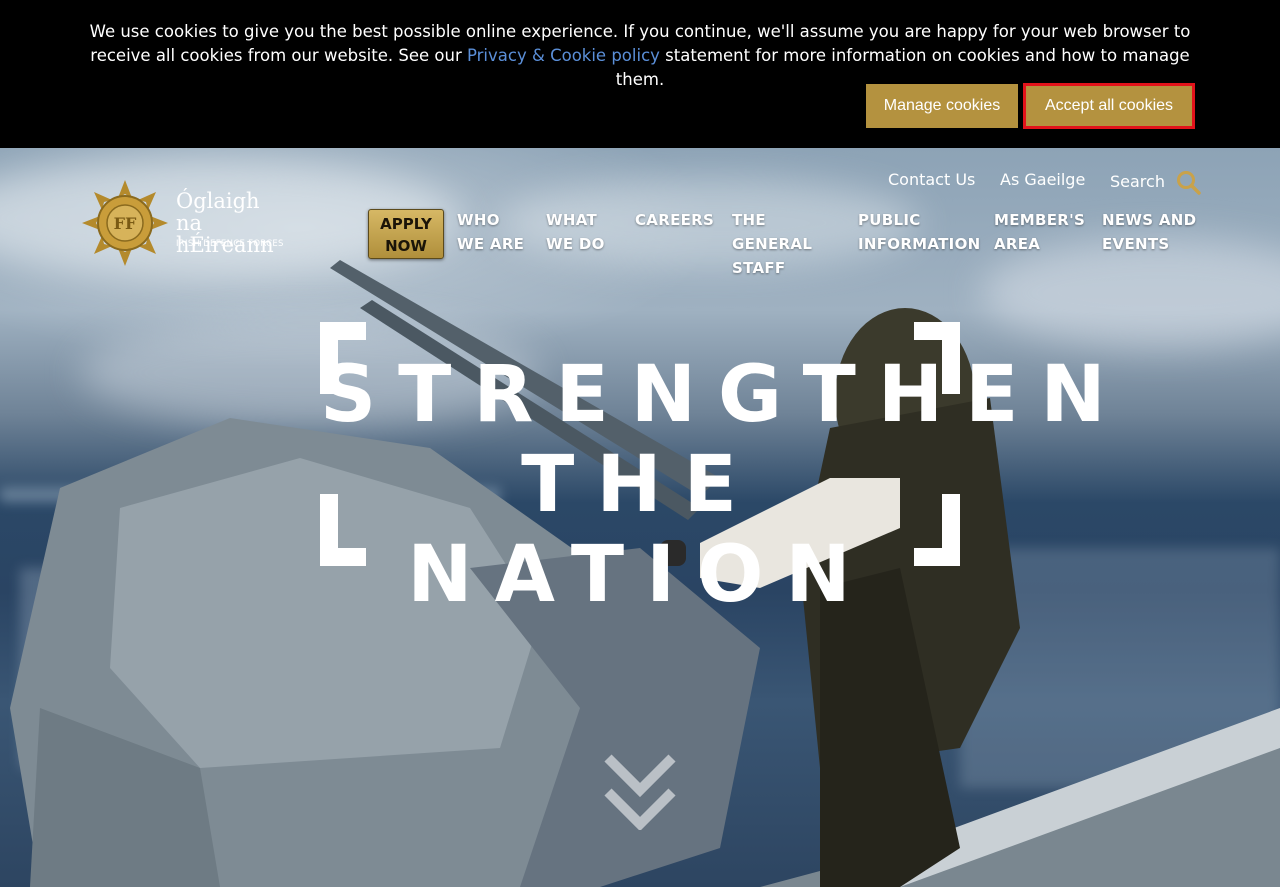 This screenshot has height=887, width=1280. Describe the element at coordinates (759, 268) in the screenshot. I see `nav-label: STAFF` at that location.